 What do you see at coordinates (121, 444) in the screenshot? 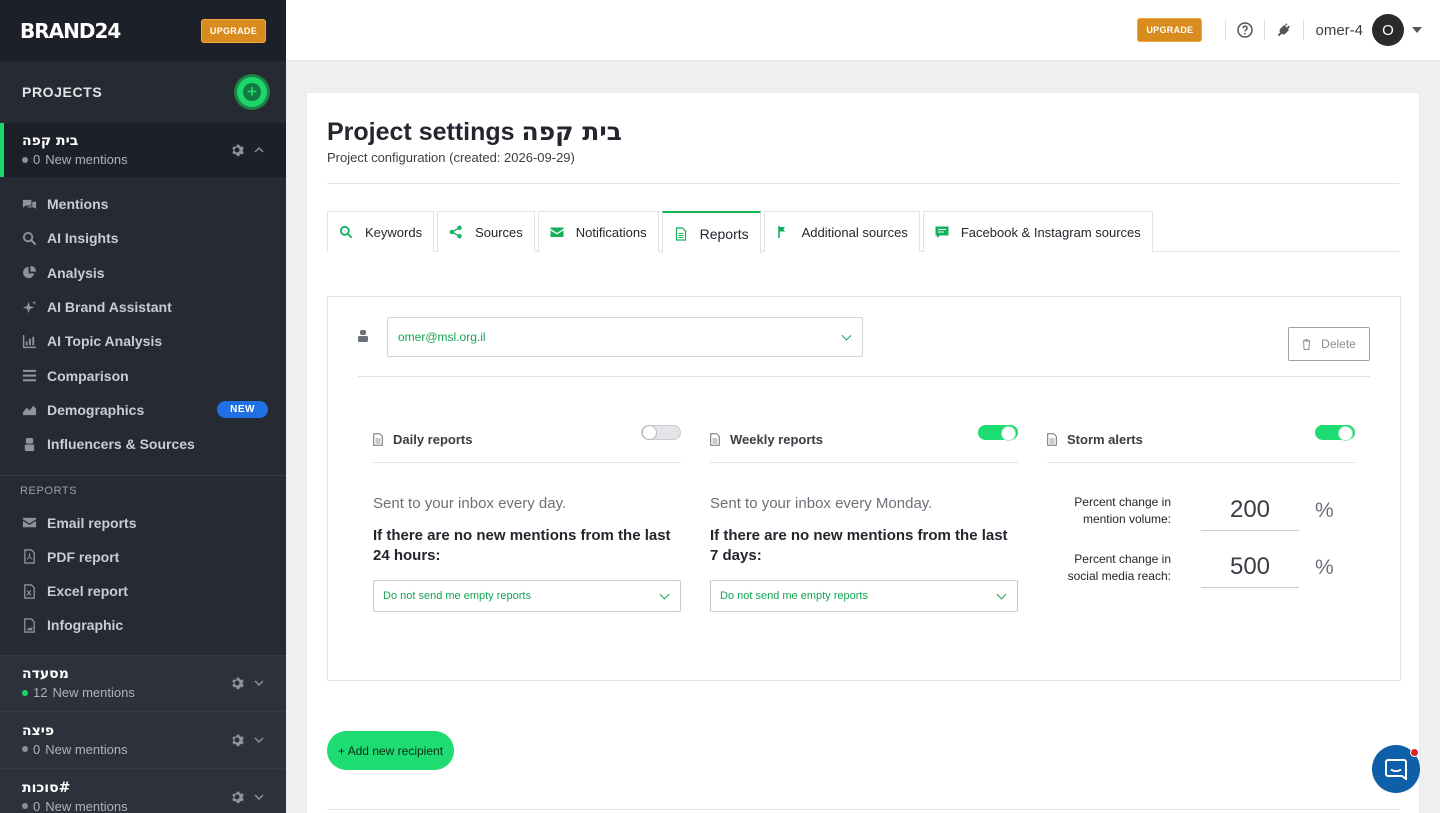
I see `nav-label: Influencers & Sources` at bounding box center [121, 444].